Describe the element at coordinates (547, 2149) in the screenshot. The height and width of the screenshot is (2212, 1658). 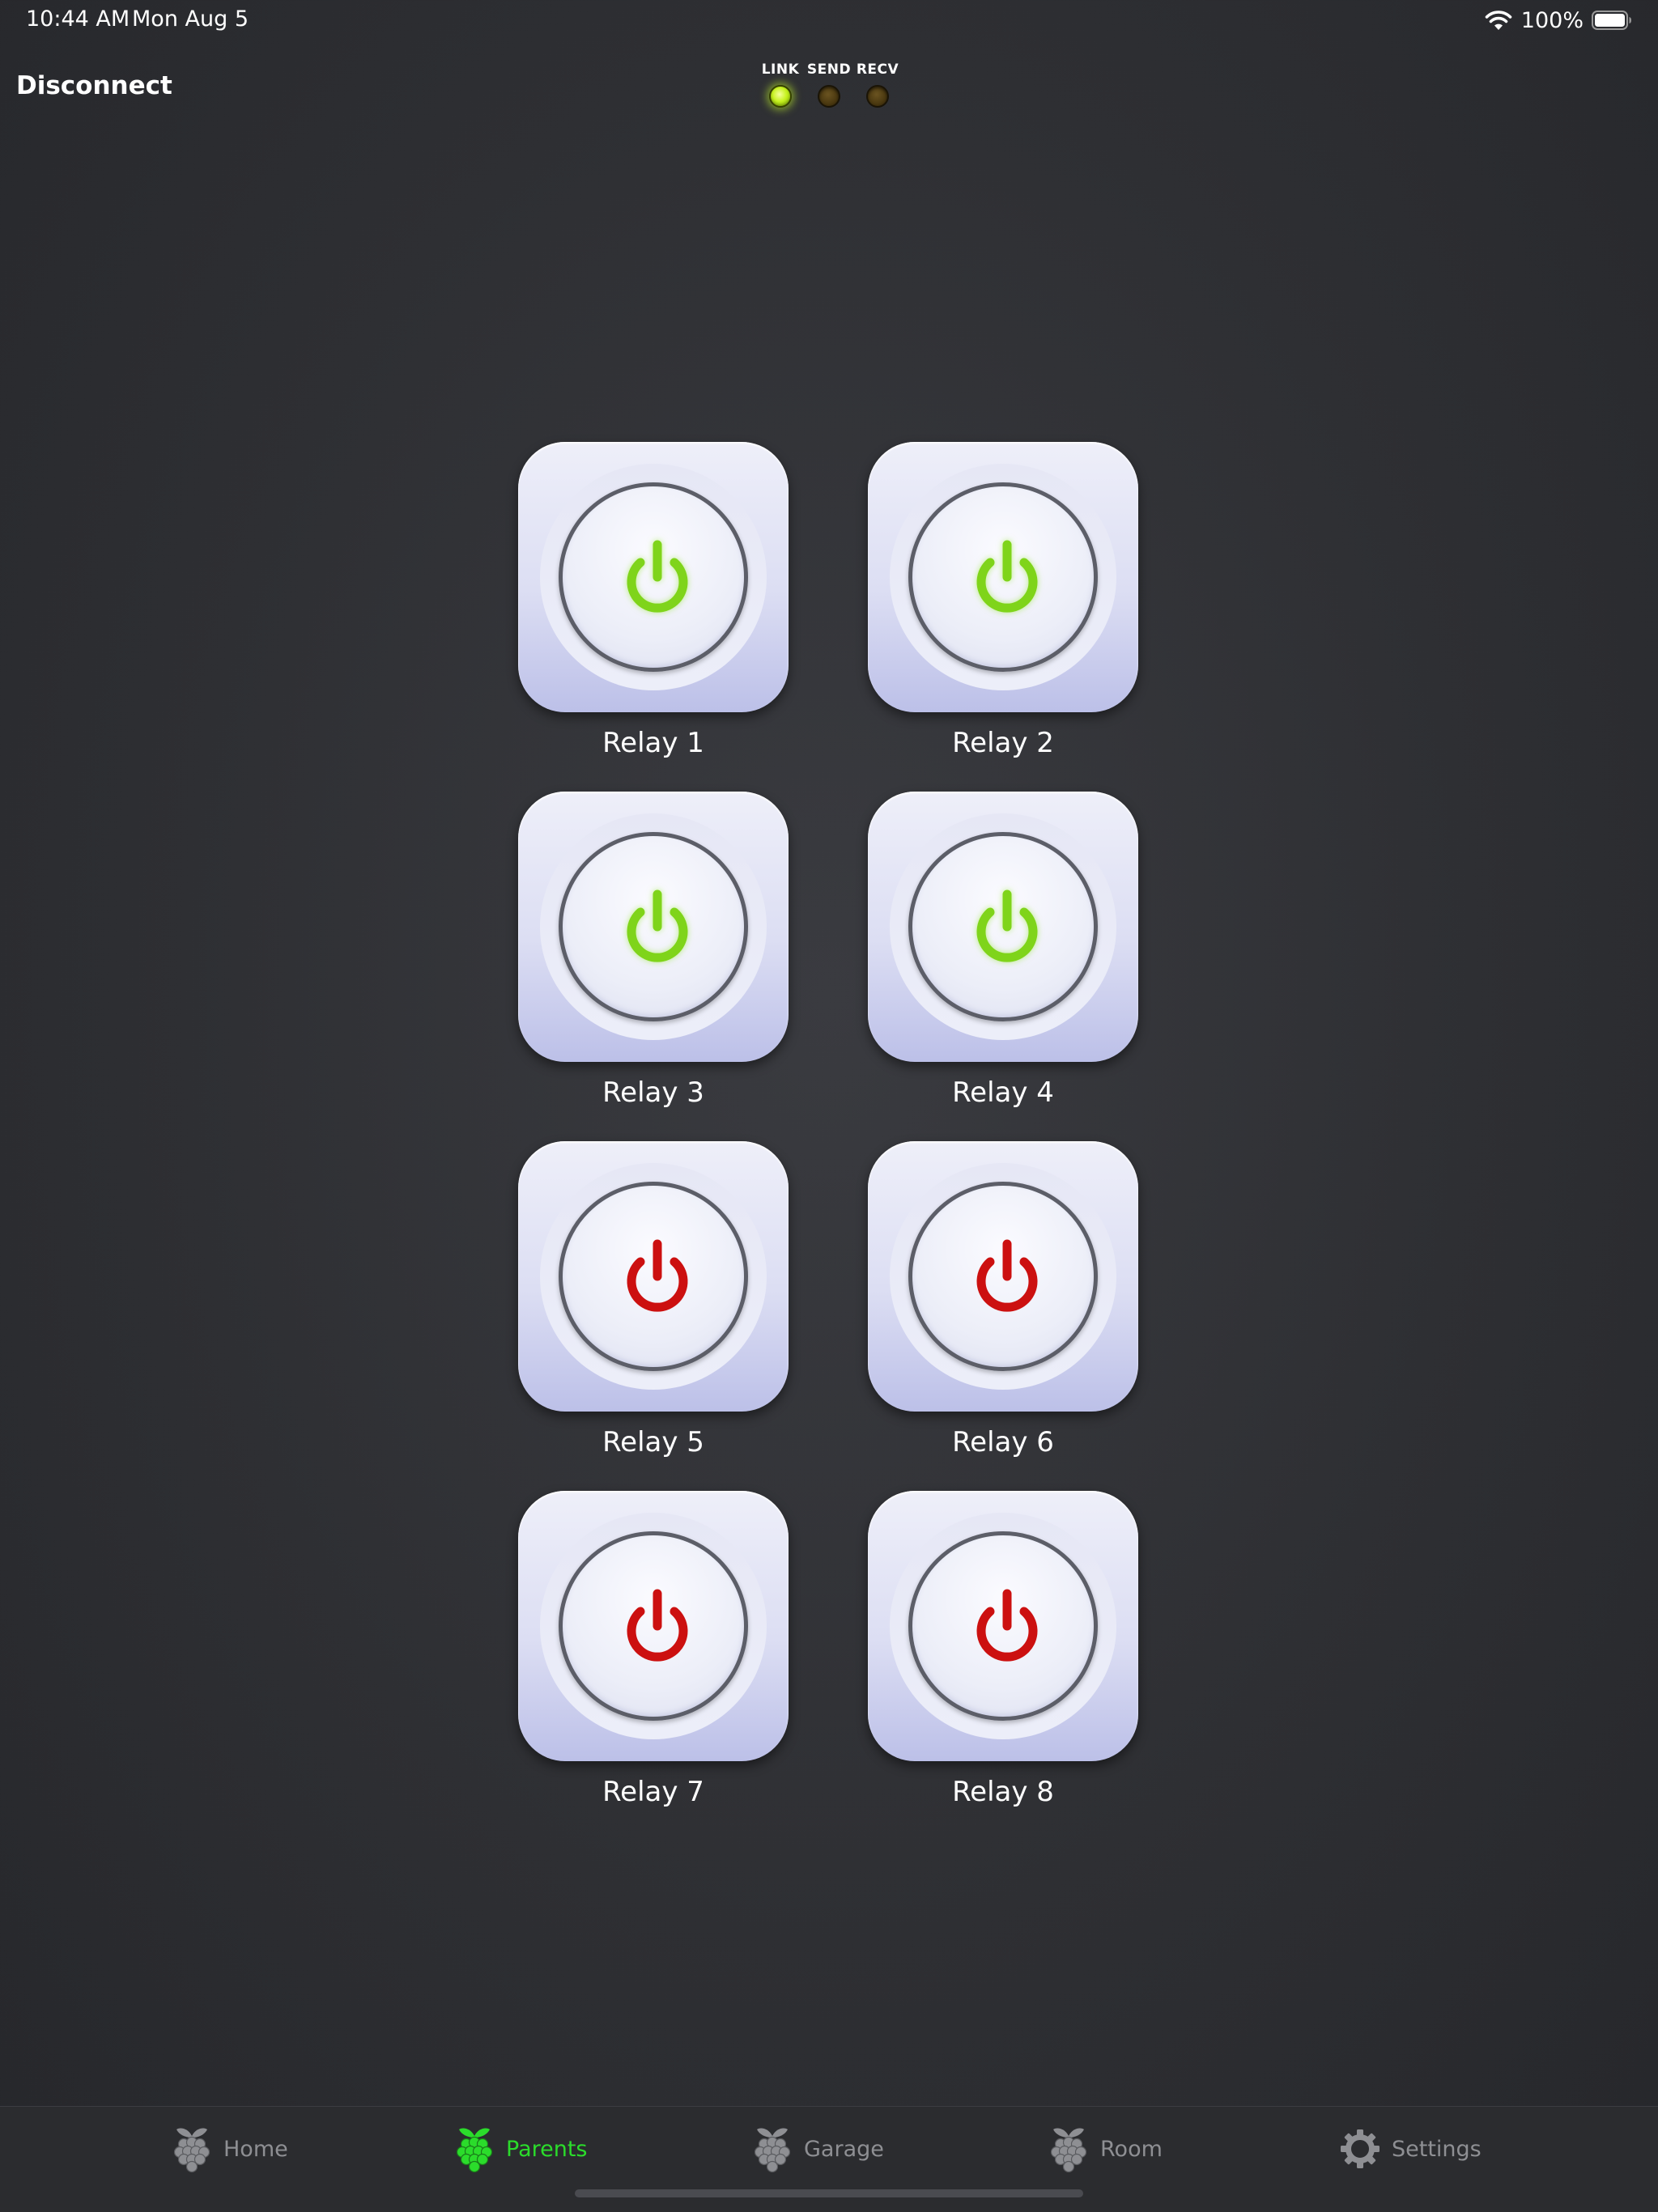
I see `tab-label: Parents` at that location.